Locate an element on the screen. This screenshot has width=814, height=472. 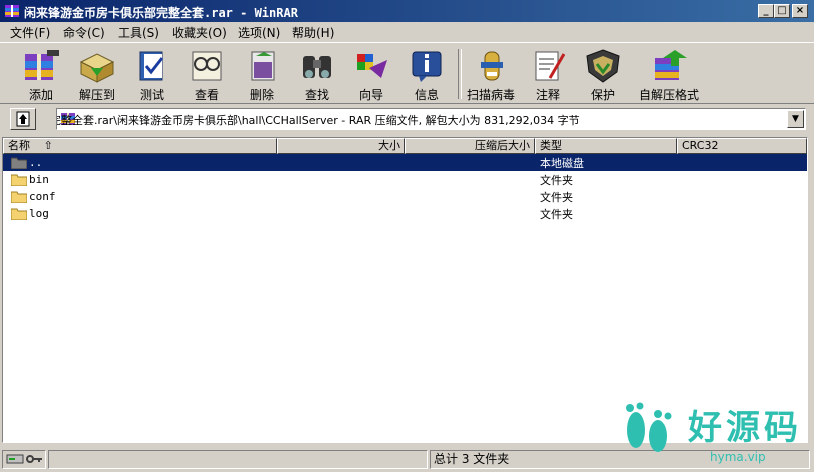
watermark-url: hyma.vip is located at coordinates (738, 457).